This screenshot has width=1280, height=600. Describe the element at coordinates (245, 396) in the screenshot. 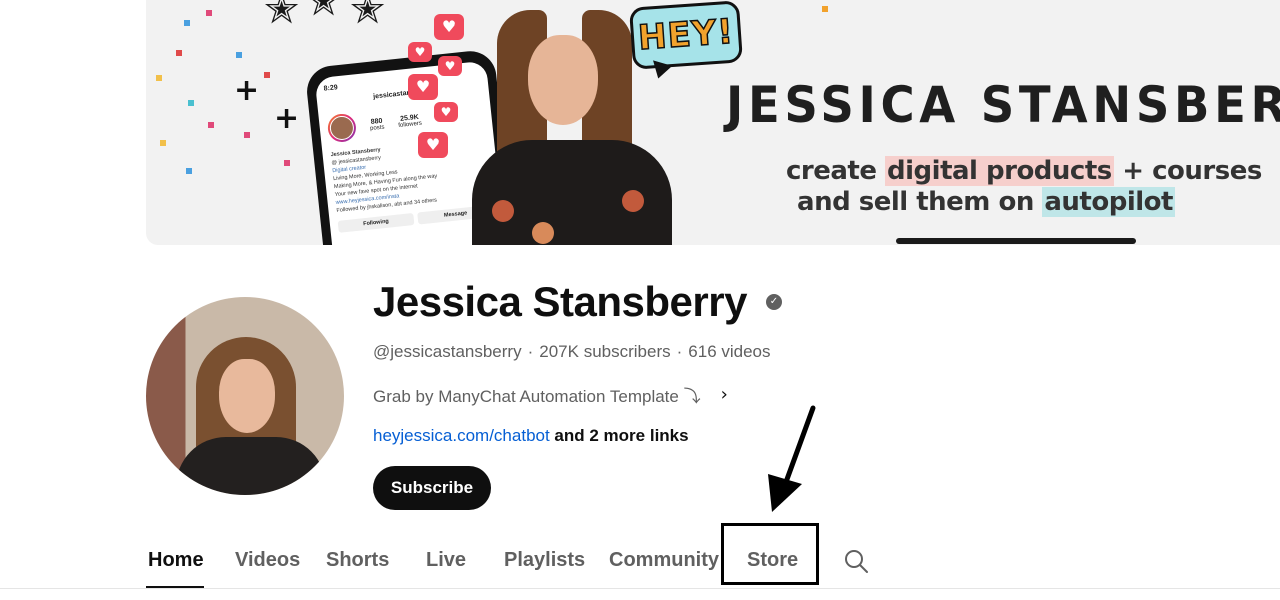

I see `channel-avatar` at that location.